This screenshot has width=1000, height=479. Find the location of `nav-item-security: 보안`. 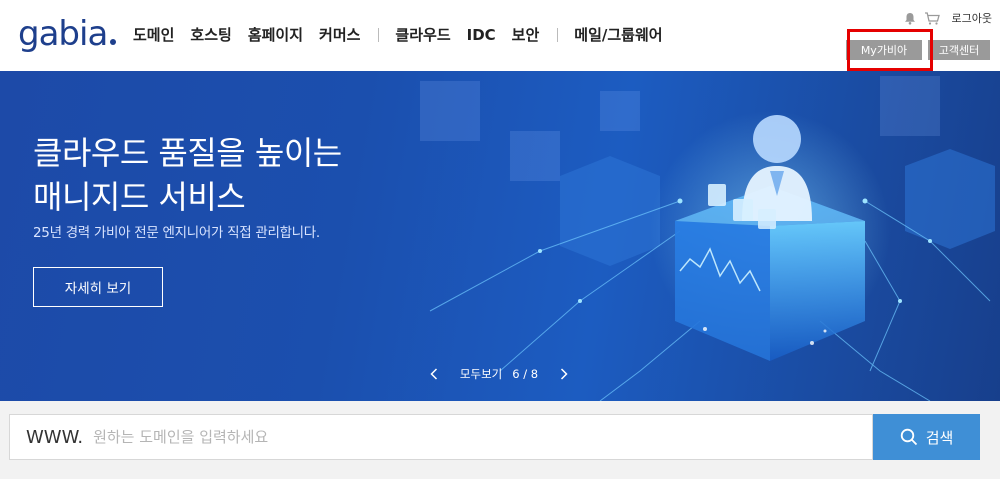

nav-item-security: 보안 is located at coordinates (526, 35).